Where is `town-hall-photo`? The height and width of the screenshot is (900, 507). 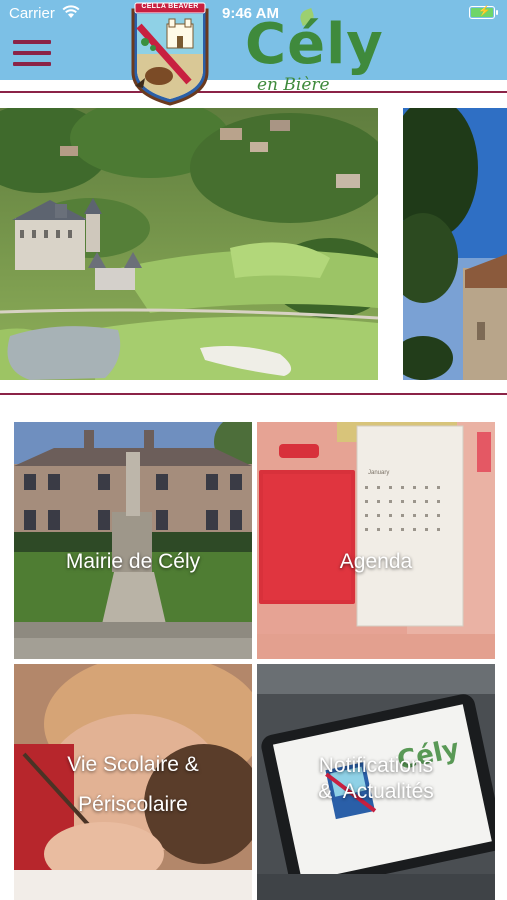
town-hall-photo is located at coordinates (133, 540).